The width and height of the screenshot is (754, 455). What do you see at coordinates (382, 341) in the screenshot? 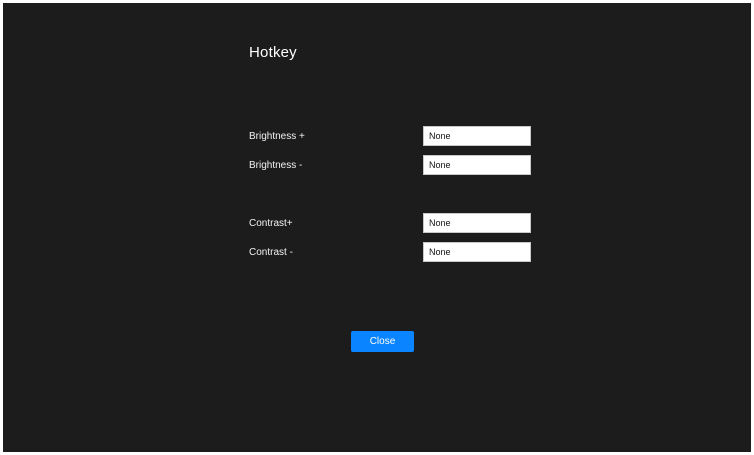
I see `close-button: Close` at bounding box center [382, 341].